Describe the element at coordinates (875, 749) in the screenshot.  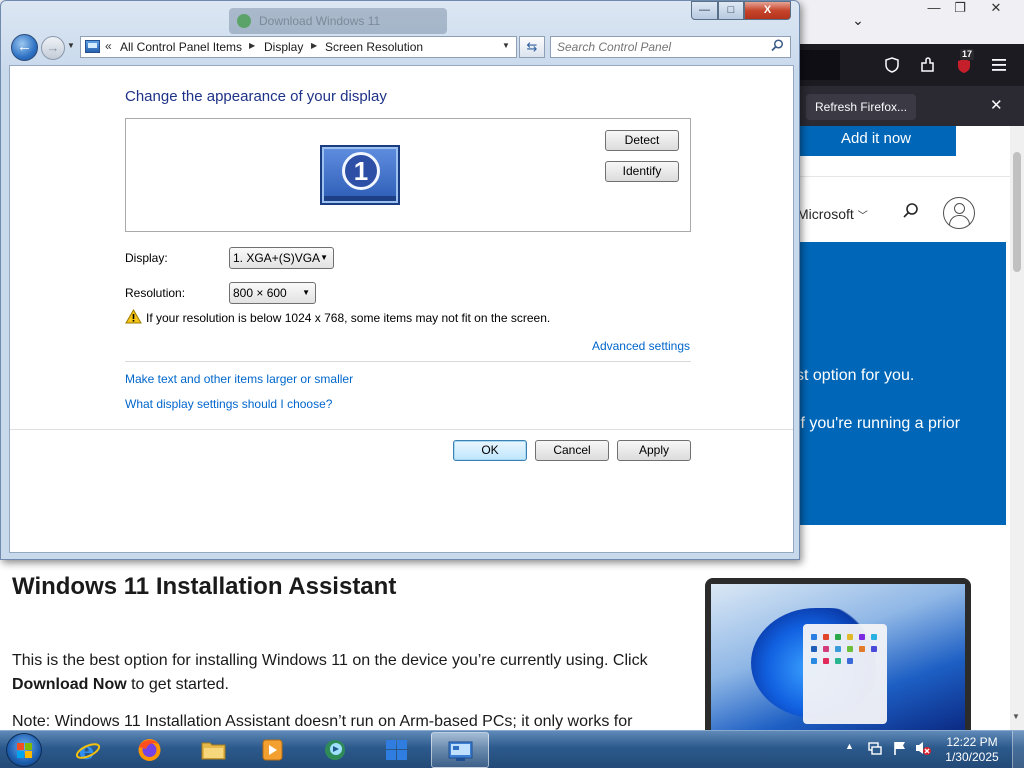
I see `action-center-icon` at that location.